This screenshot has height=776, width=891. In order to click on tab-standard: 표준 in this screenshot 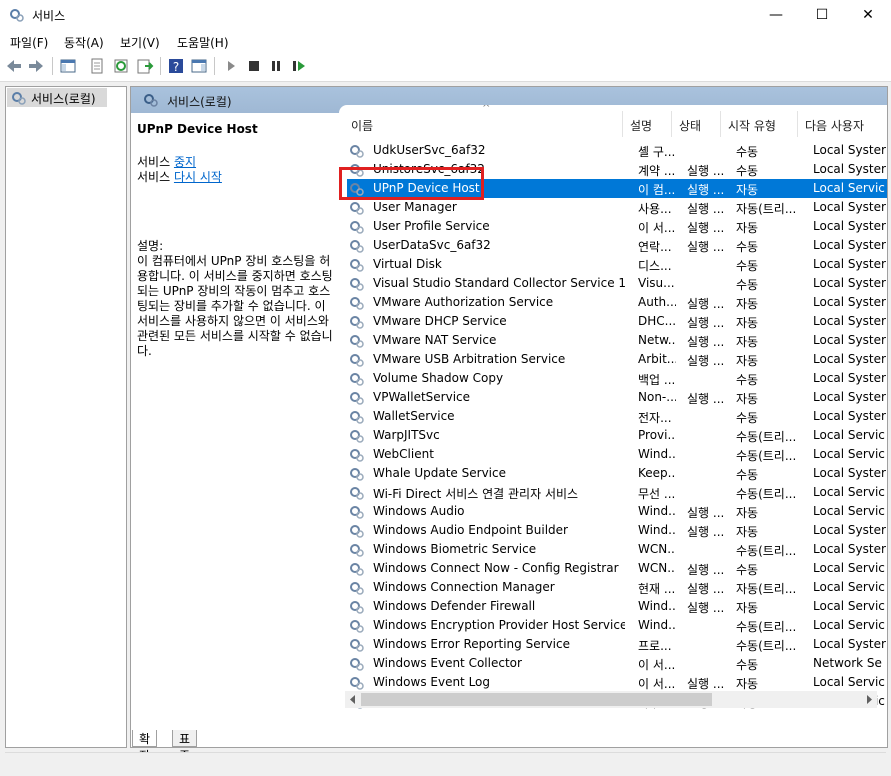, I will do `click(185, 746)`.